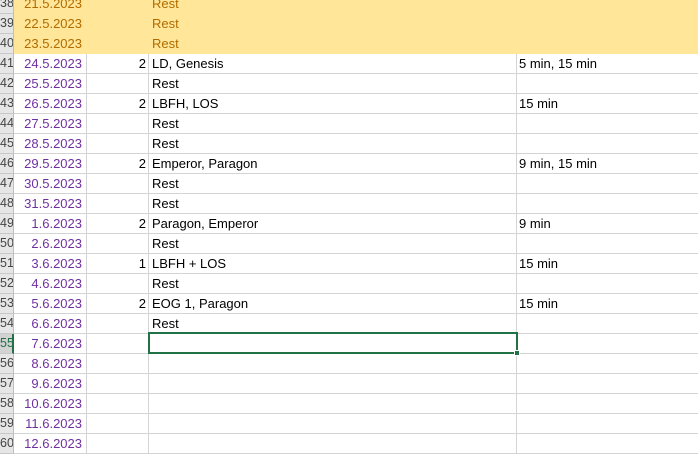  I want to click on activity-cell: LD, Genesis, so click(333, 64).